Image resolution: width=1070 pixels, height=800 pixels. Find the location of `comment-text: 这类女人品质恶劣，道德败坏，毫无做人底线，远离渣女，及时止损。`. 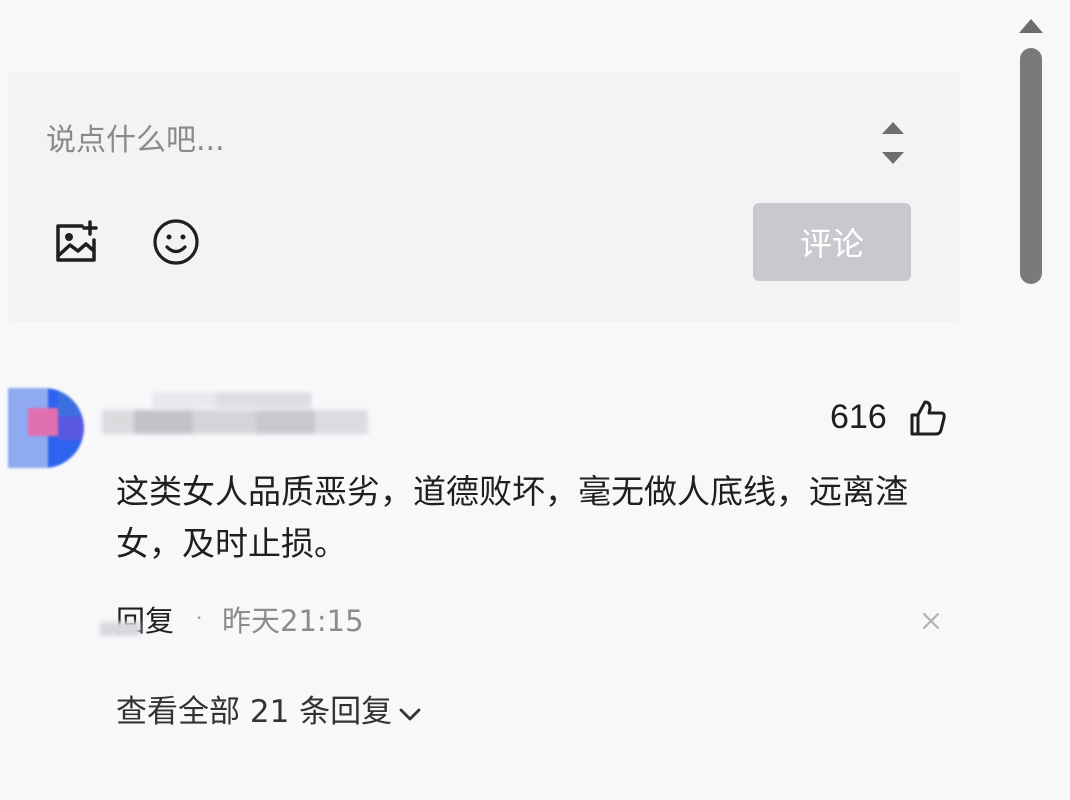

comment-text: 这类女人品质恶劣，道德败坏，毫无做人底线，远离渣女，及时止损。 is located at coordinates (512, 517).